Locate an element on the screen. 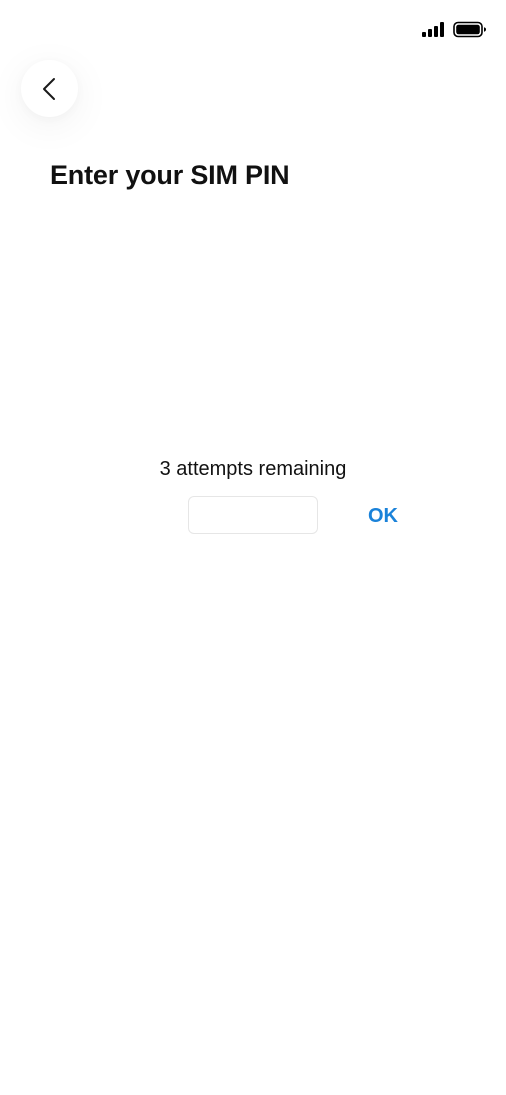 Image resolution: width=506 pixels, height=1095 pixels. chevron-left-icon is located at coordinates (48, 88).